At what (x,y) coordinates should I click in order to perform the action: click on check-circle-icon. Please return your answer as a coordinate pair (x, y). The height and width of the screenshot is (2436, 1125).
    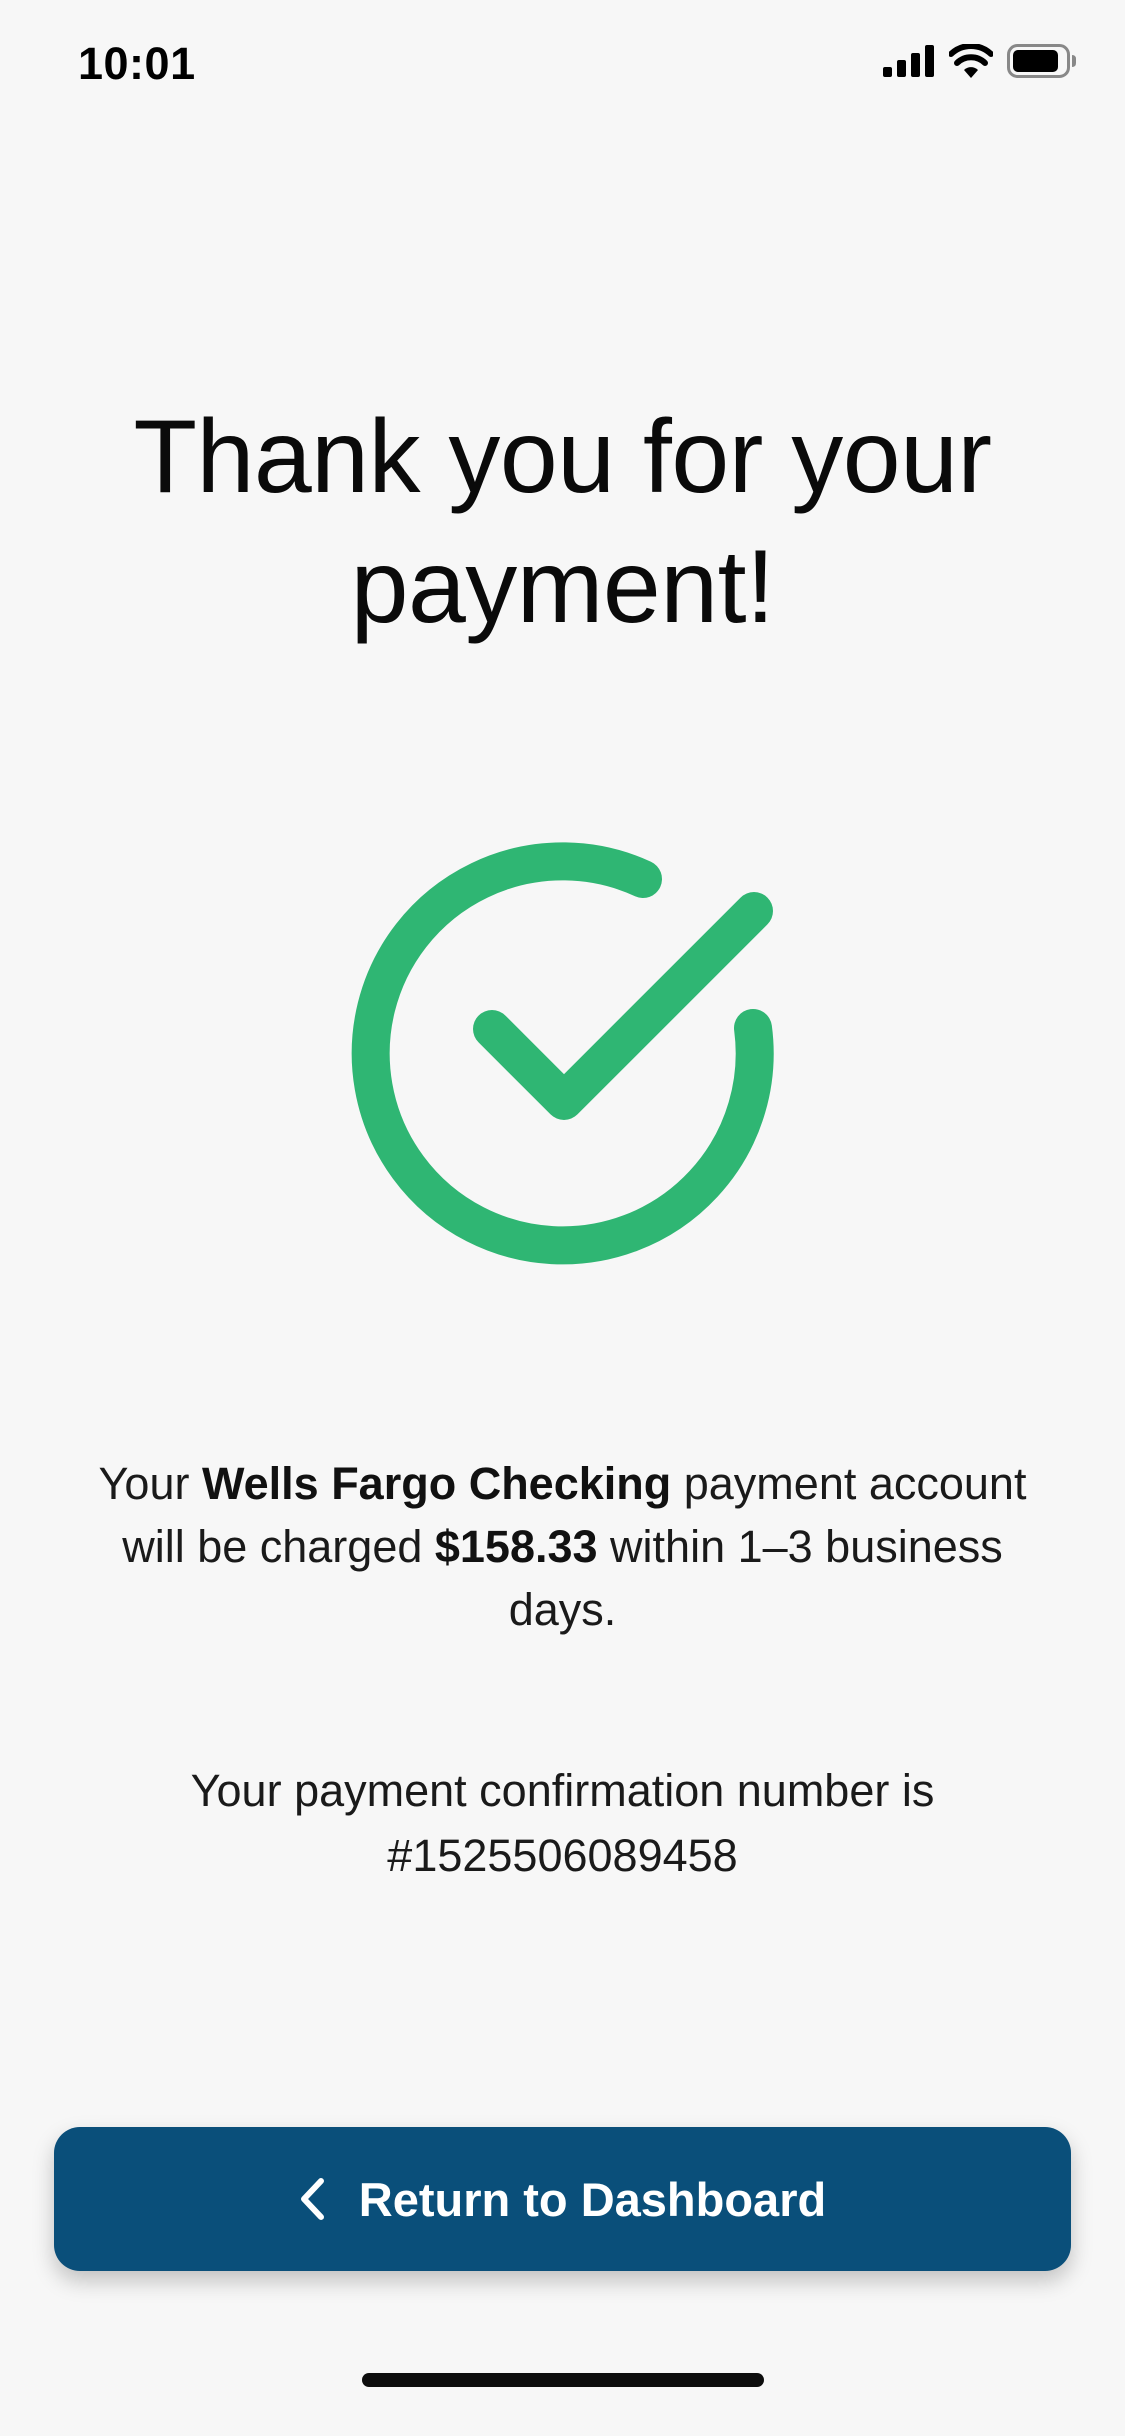
    Looking at the image, I should click on (562, 1053).